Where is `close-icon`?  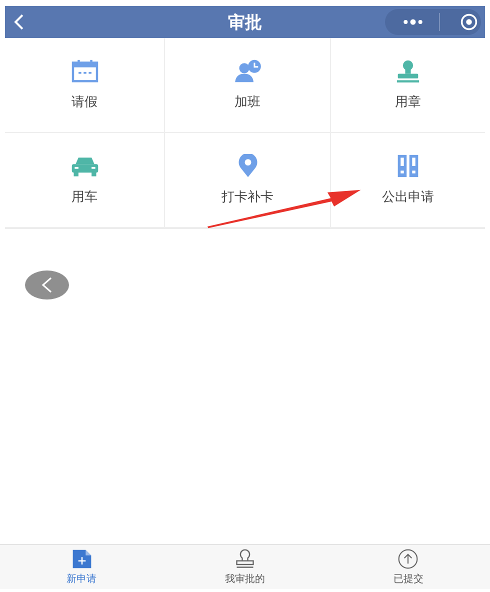 close-icon is located at coordinates (469, 22).